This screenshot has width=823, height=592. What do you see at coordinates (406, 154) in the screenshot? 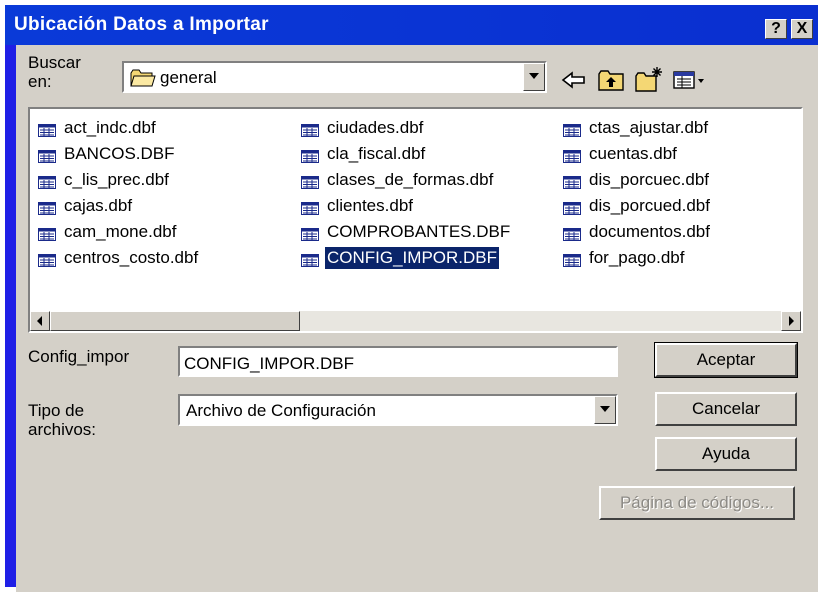
I see `file-item: cla_fiscal.dbf` at bounding box center [406, 154].